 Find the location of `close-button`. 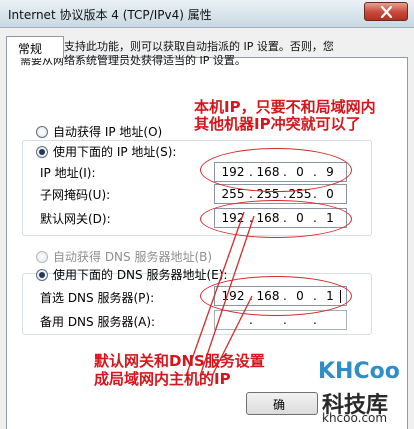

close-button is located at coordinates (386, 11).